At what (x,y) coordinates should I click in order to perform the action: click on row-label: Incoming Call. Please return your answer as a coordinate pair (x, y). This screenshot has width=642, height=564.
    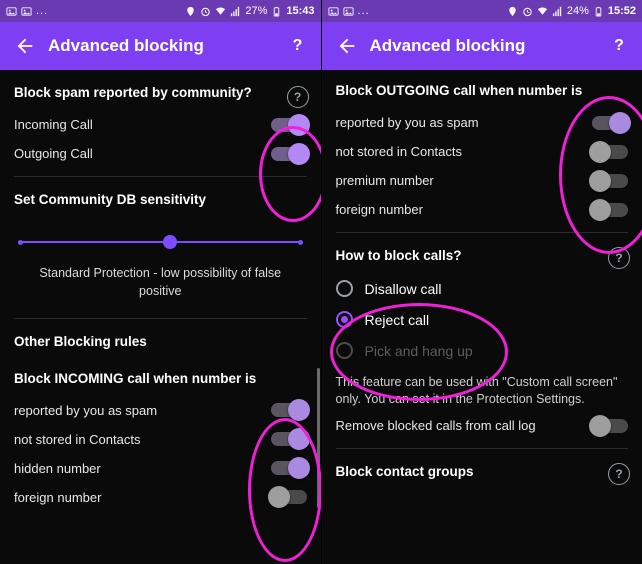
    Looking at the image, I should click on (53, 125).